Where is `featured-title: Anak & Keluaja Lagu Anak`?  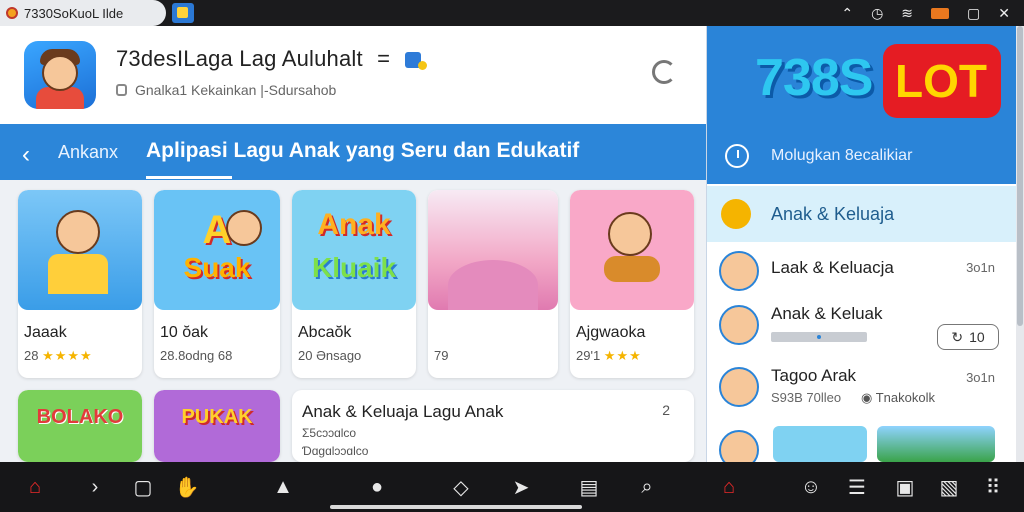
featured-title: Anak & Keluaja Lagu Anak is located at coordinates (403, 411).